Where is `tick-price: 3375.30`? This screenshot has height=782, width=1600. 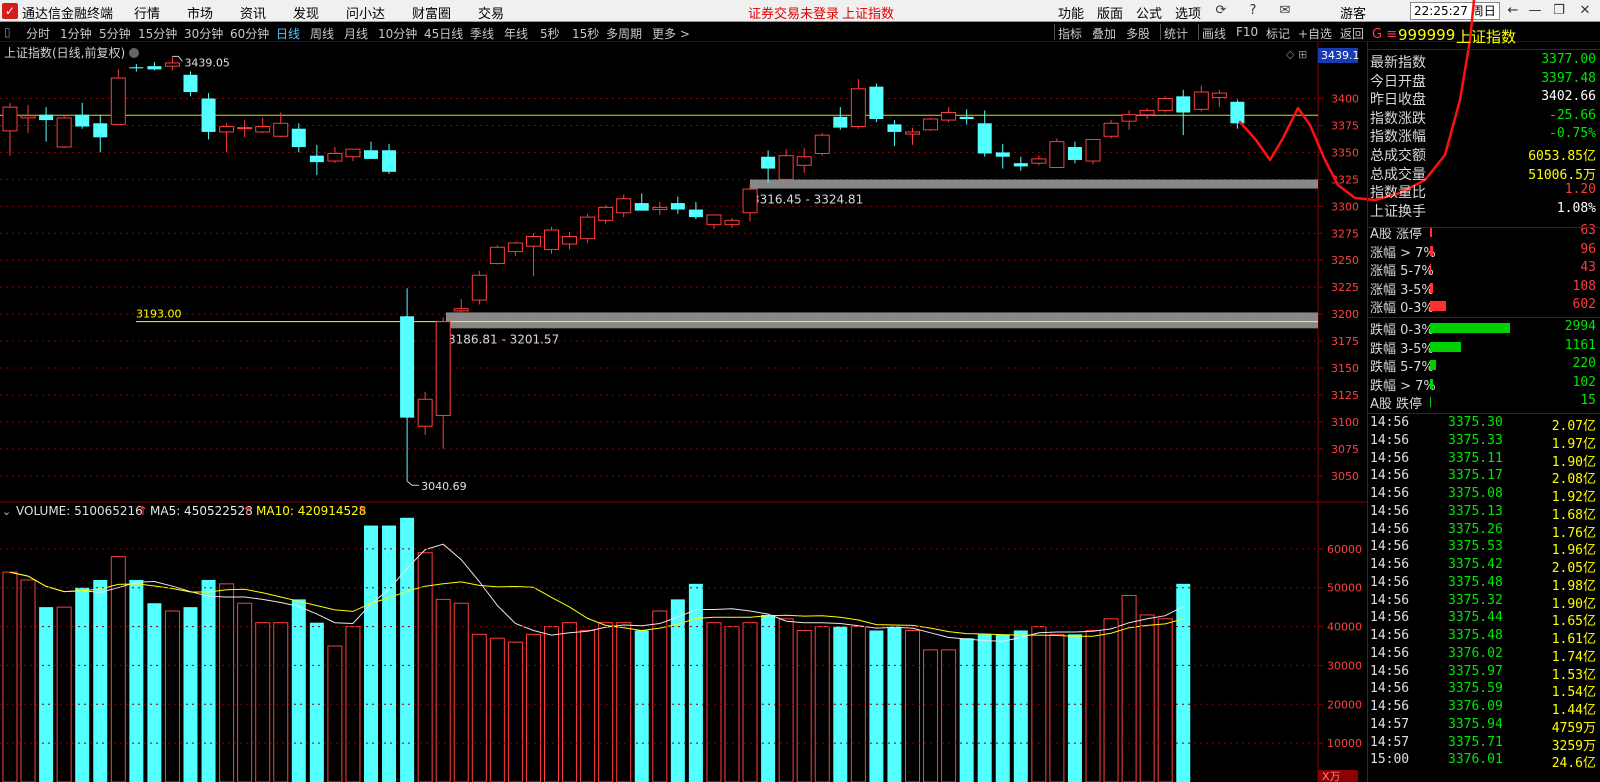
tick-price: 3375.30 is located at coordinates (1475, 422).